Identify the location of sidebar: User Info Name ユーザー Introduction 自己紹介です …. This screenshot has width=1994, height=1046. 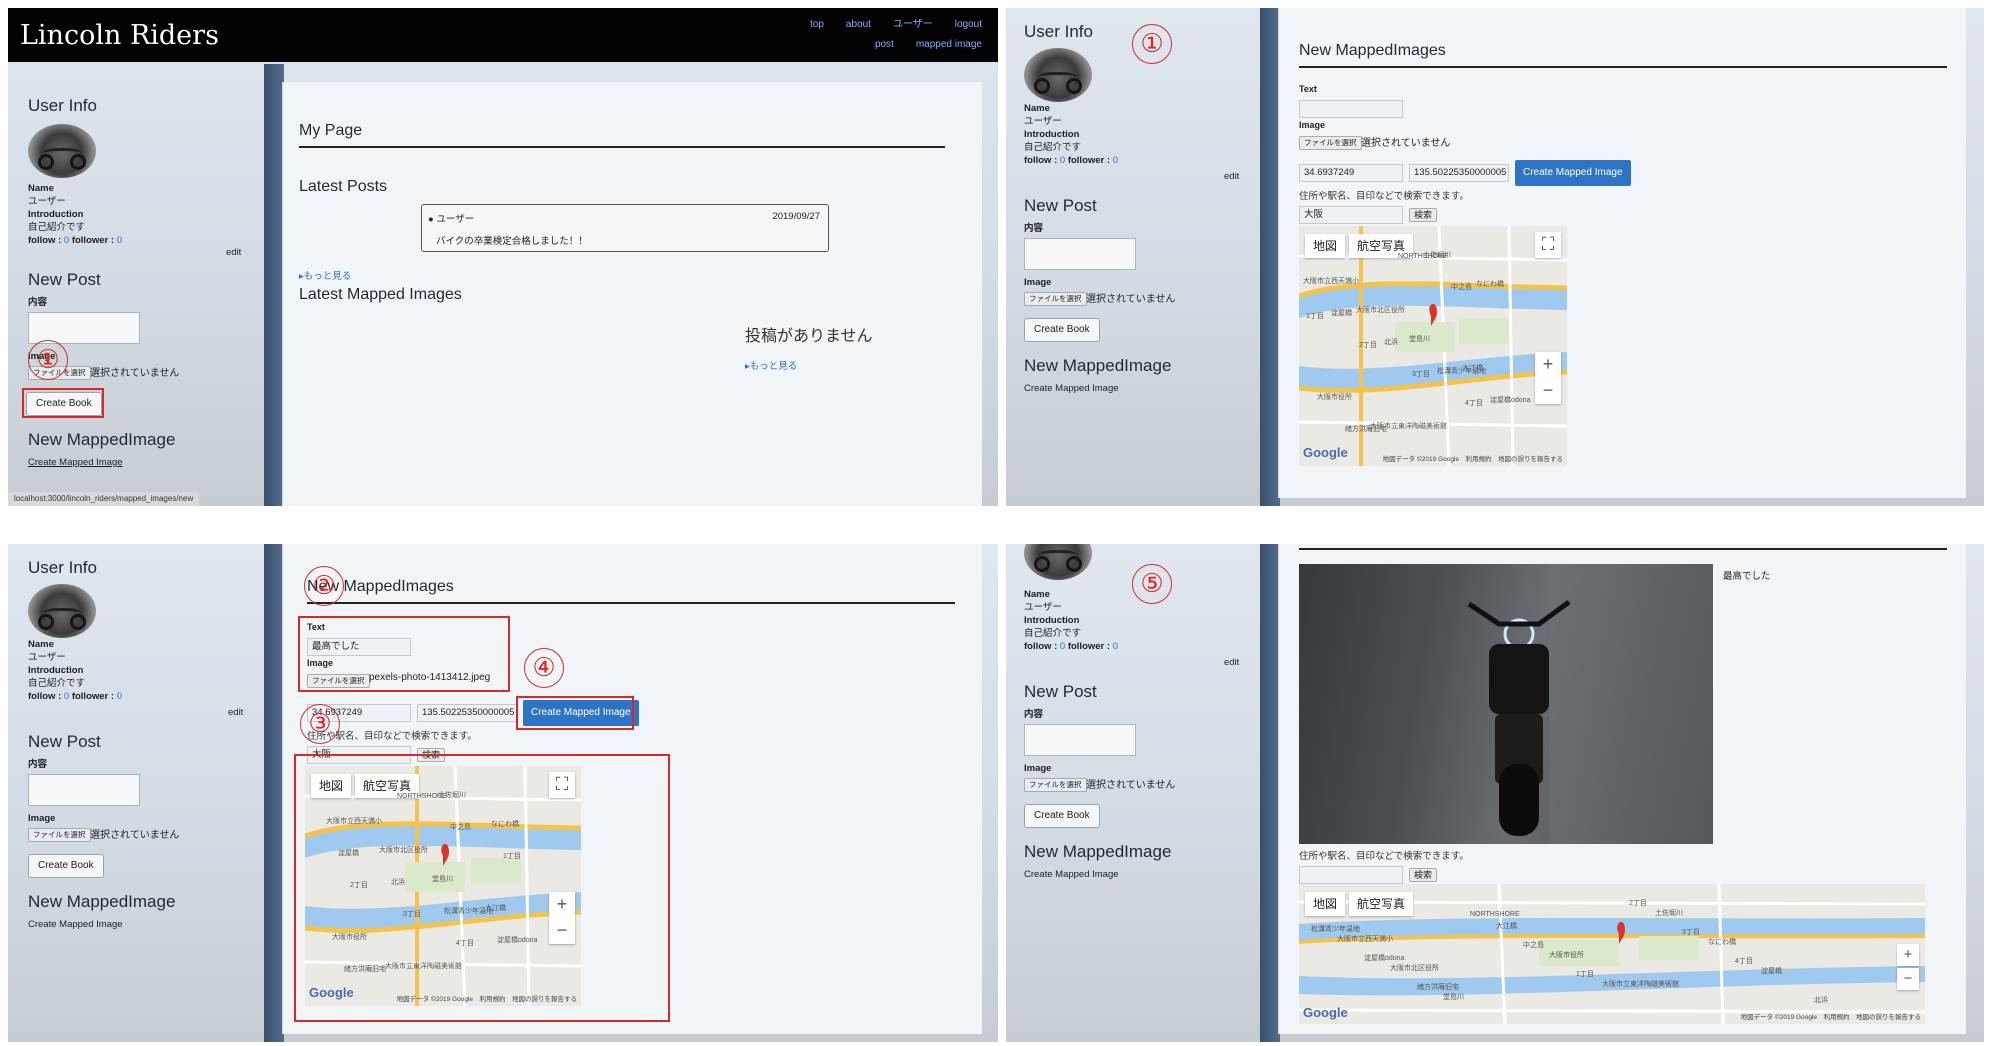
(135, 257).